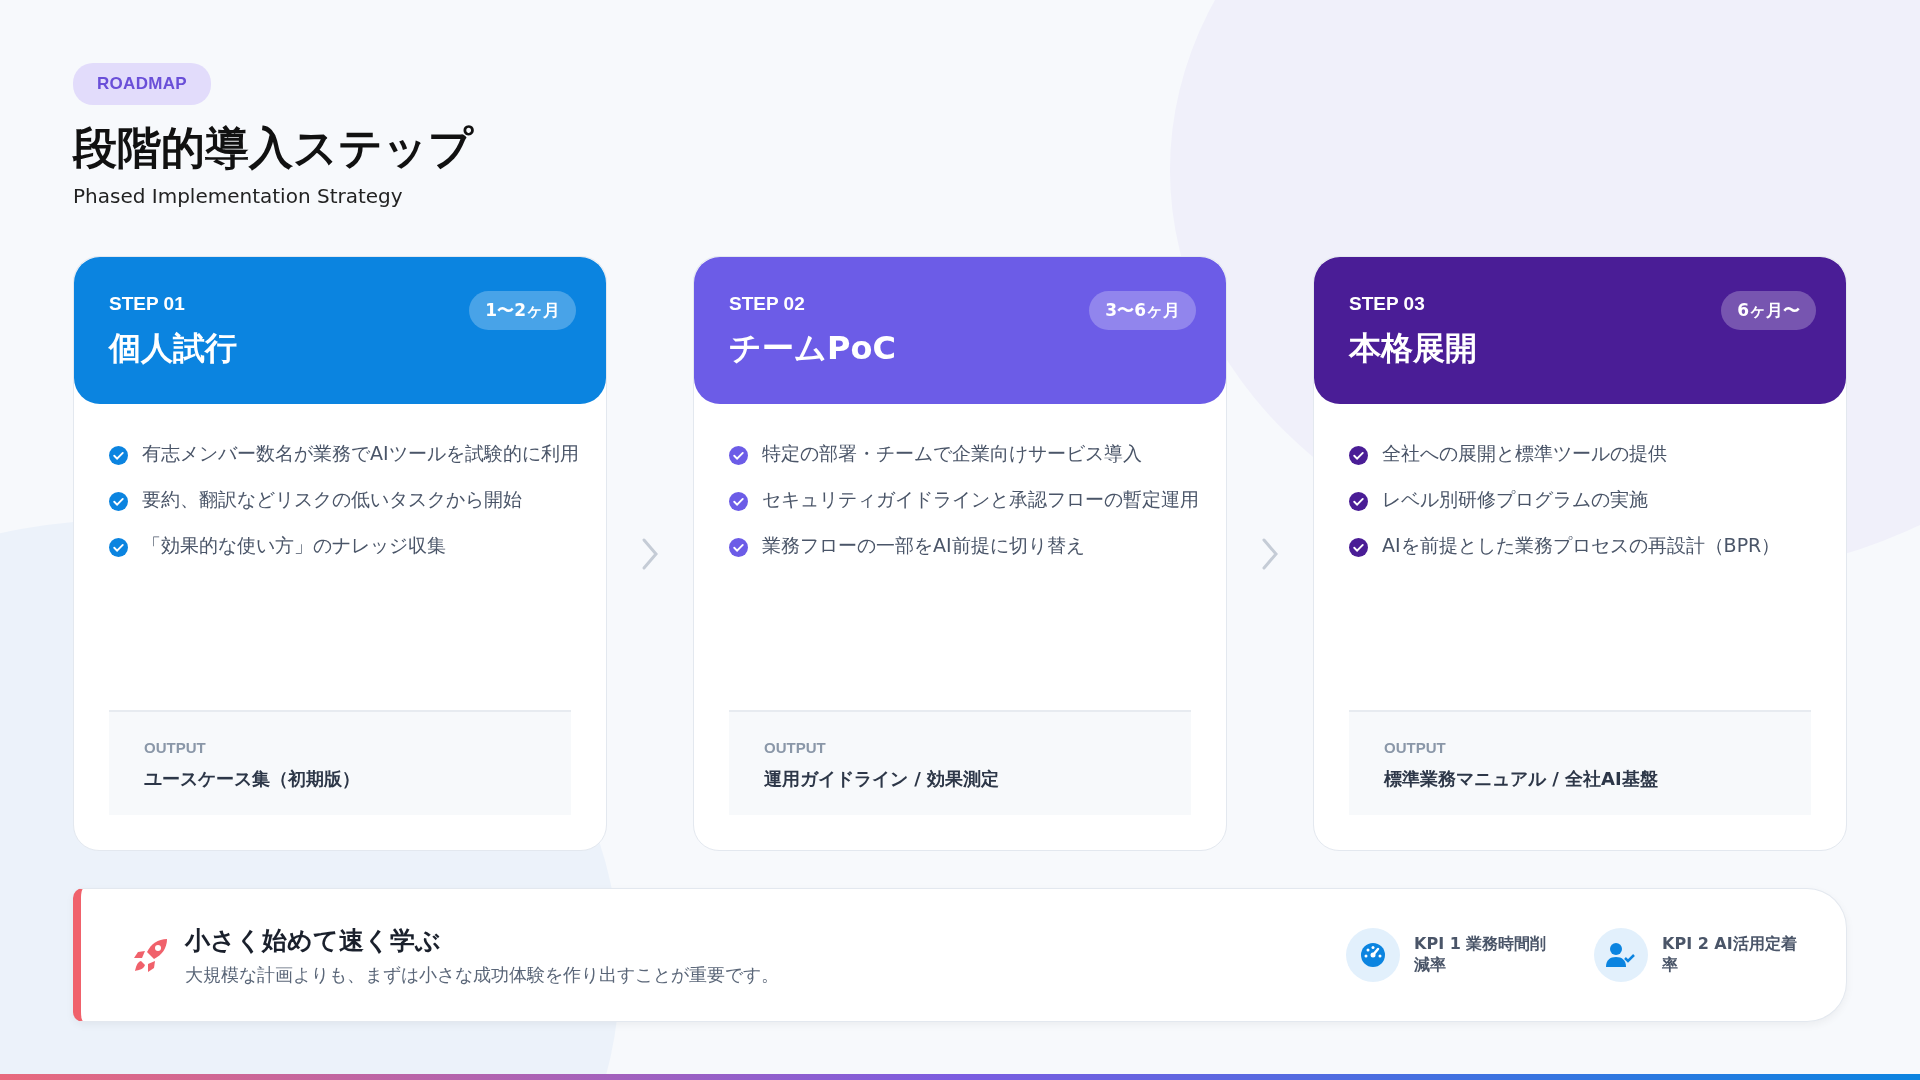 The width and height of the screenshot is (1920, 1080). What do you see at coordinates (923, 545) in the screenshot?
I see `step-item: 業務フローの一部をAI前提に切り替え` at bounding box center [923, 545].